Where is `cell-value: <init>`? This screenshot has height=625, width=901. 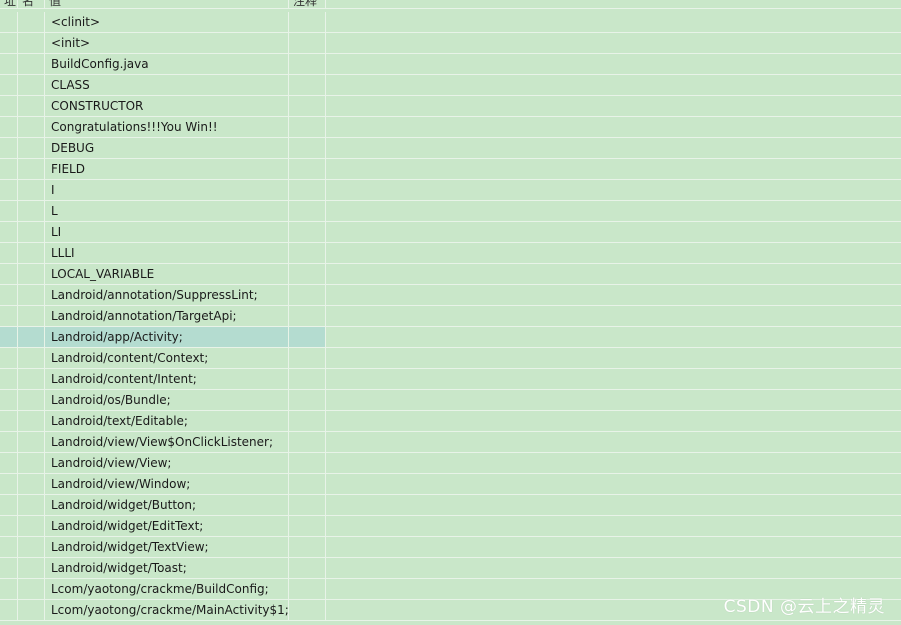
cell-value: <init> is located at coordinates (167, 43).